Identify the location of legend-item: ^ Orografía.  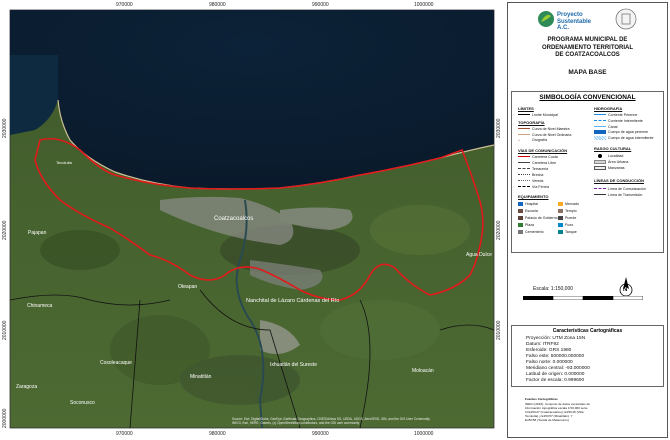
(533, 140).